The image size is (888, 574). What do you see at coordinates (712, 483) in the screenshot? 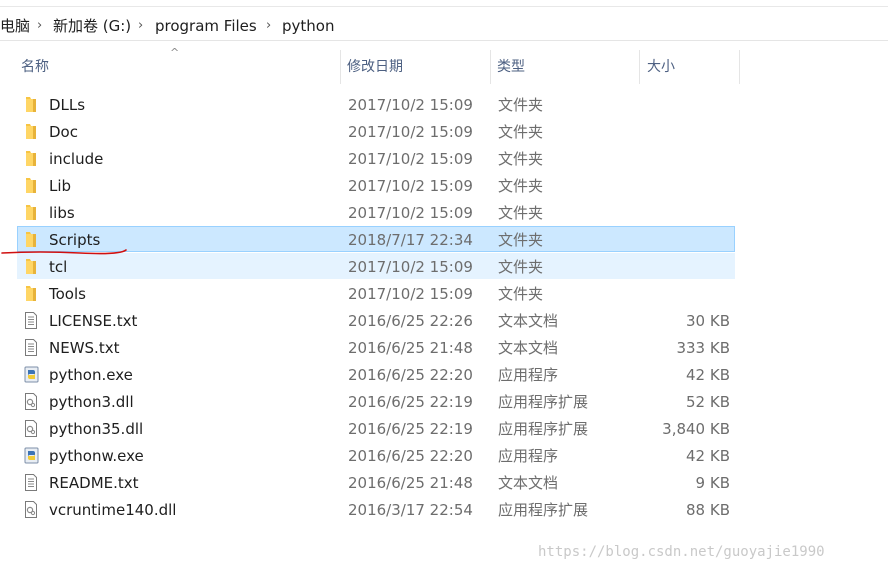
I see `file-size: 9 KB` at bounding box center [712, 483].